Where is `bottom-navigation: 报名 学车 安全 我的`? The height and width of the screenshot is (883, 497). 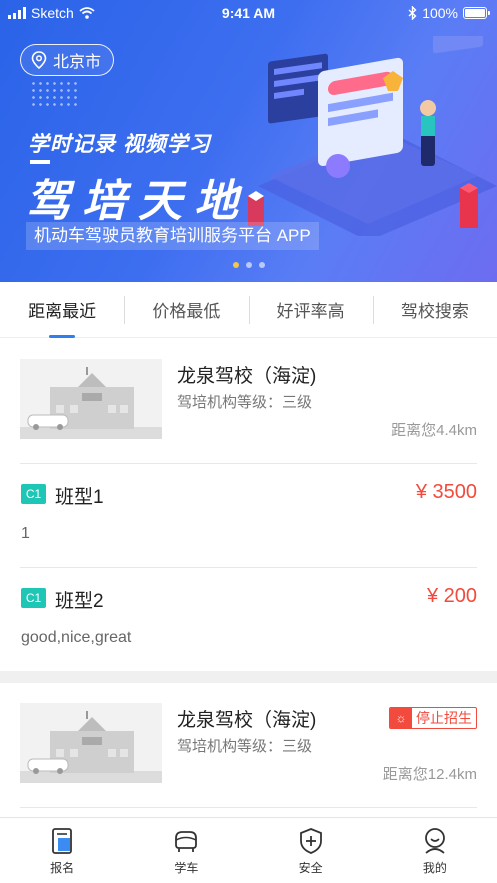 bottom-navigation: 报名 学车 安全 我的 is located at coordinates (248, 850).